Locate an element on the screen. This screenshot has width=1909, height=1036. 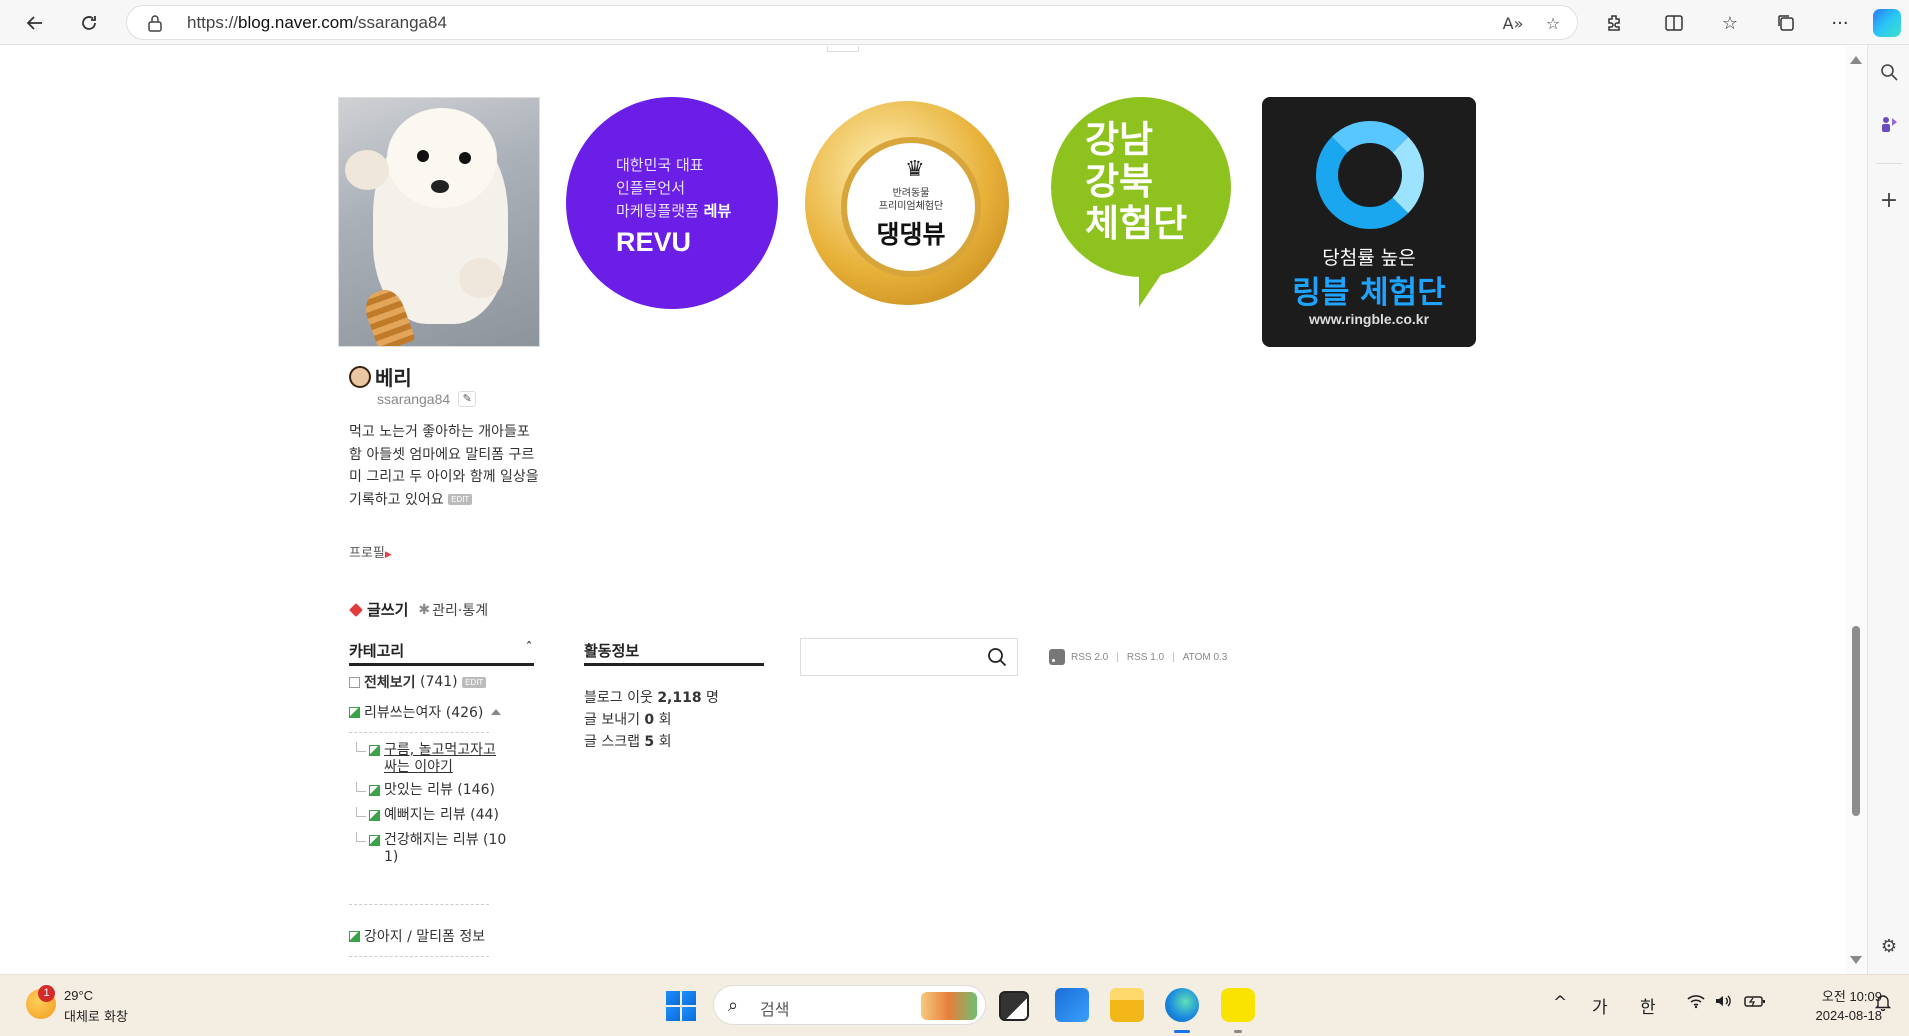
subcategory-item: 맛있는 리뷰 (146) is located at coordinates (425, 790).